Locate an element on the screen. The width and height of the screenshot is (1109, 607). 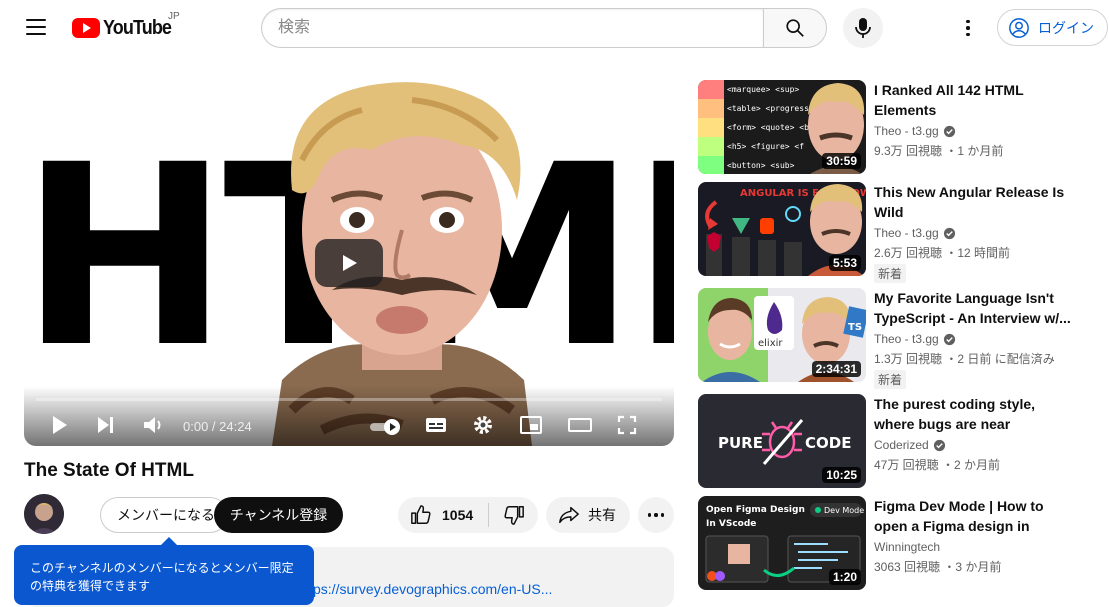
thumbs-up-icon is located at coordinates (421, 514).